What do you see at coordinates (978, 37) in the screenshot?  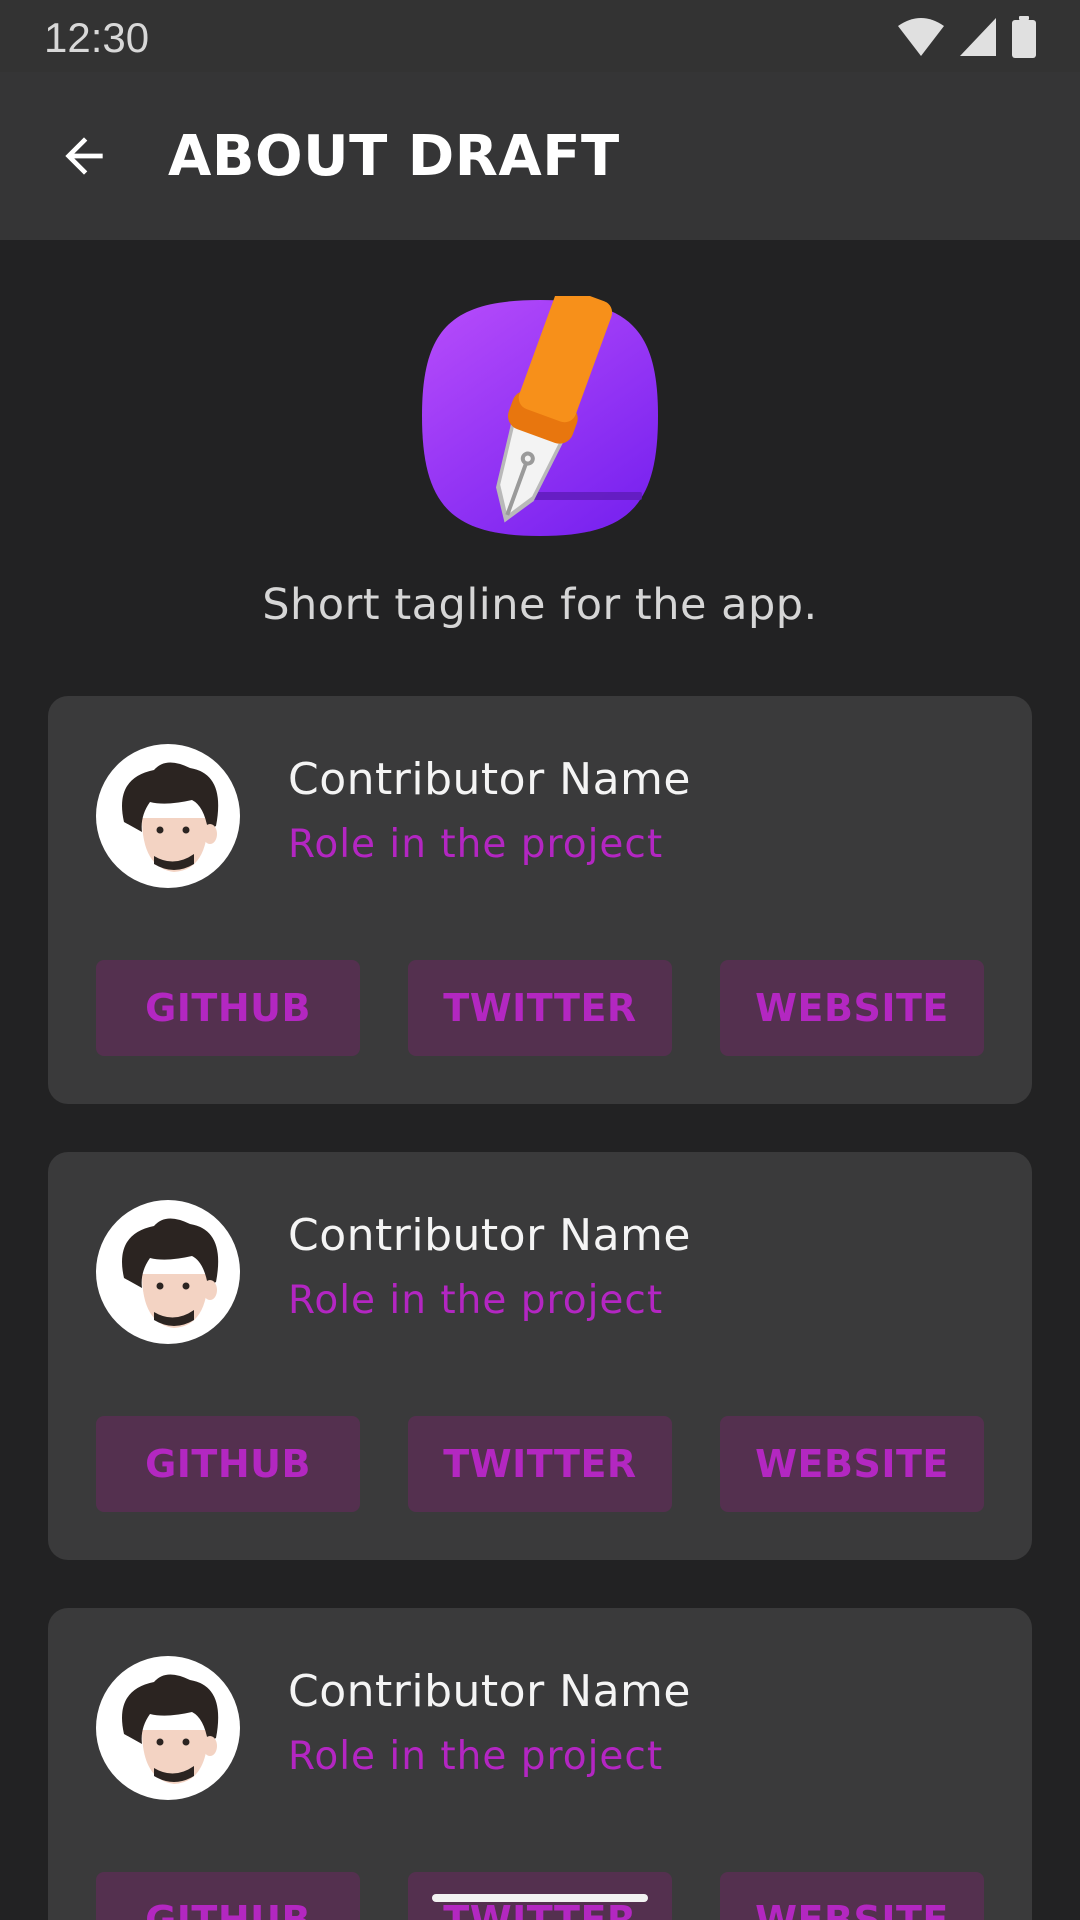 I see `cell-signal-icon` at bounding box center [978, 37].